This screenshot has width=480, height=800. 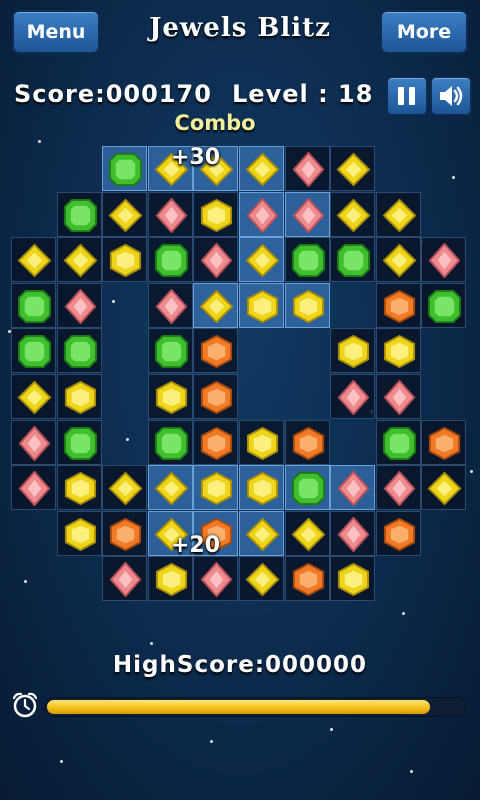 What do you see at coordinates (196, 545) in the screenshot?
I see `combo-points-popup: +20` at bounding box center [196, 545].